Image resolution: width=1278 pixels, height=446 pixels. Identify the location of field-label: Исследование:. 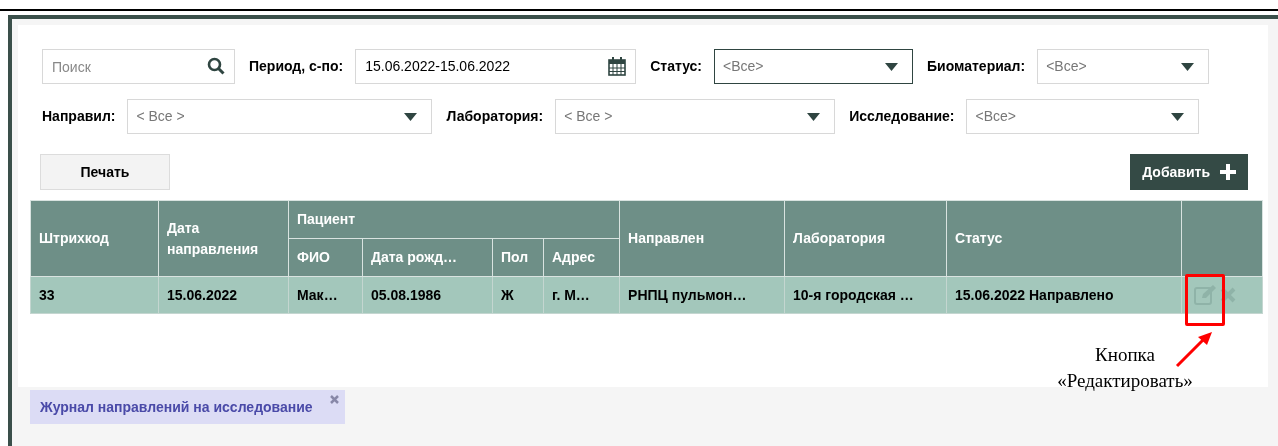
(902, 116).